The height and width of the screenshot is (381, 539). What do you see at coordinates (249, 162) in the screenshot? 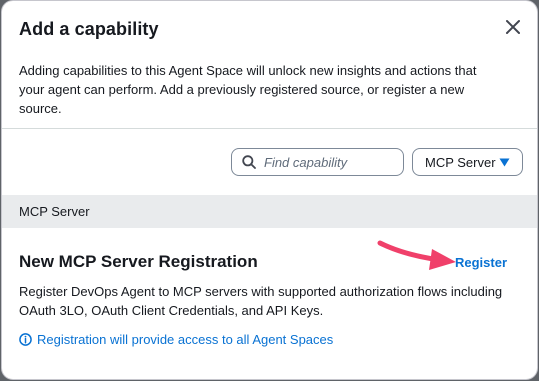
I see `search-icon` at bounding box center [249, 162].